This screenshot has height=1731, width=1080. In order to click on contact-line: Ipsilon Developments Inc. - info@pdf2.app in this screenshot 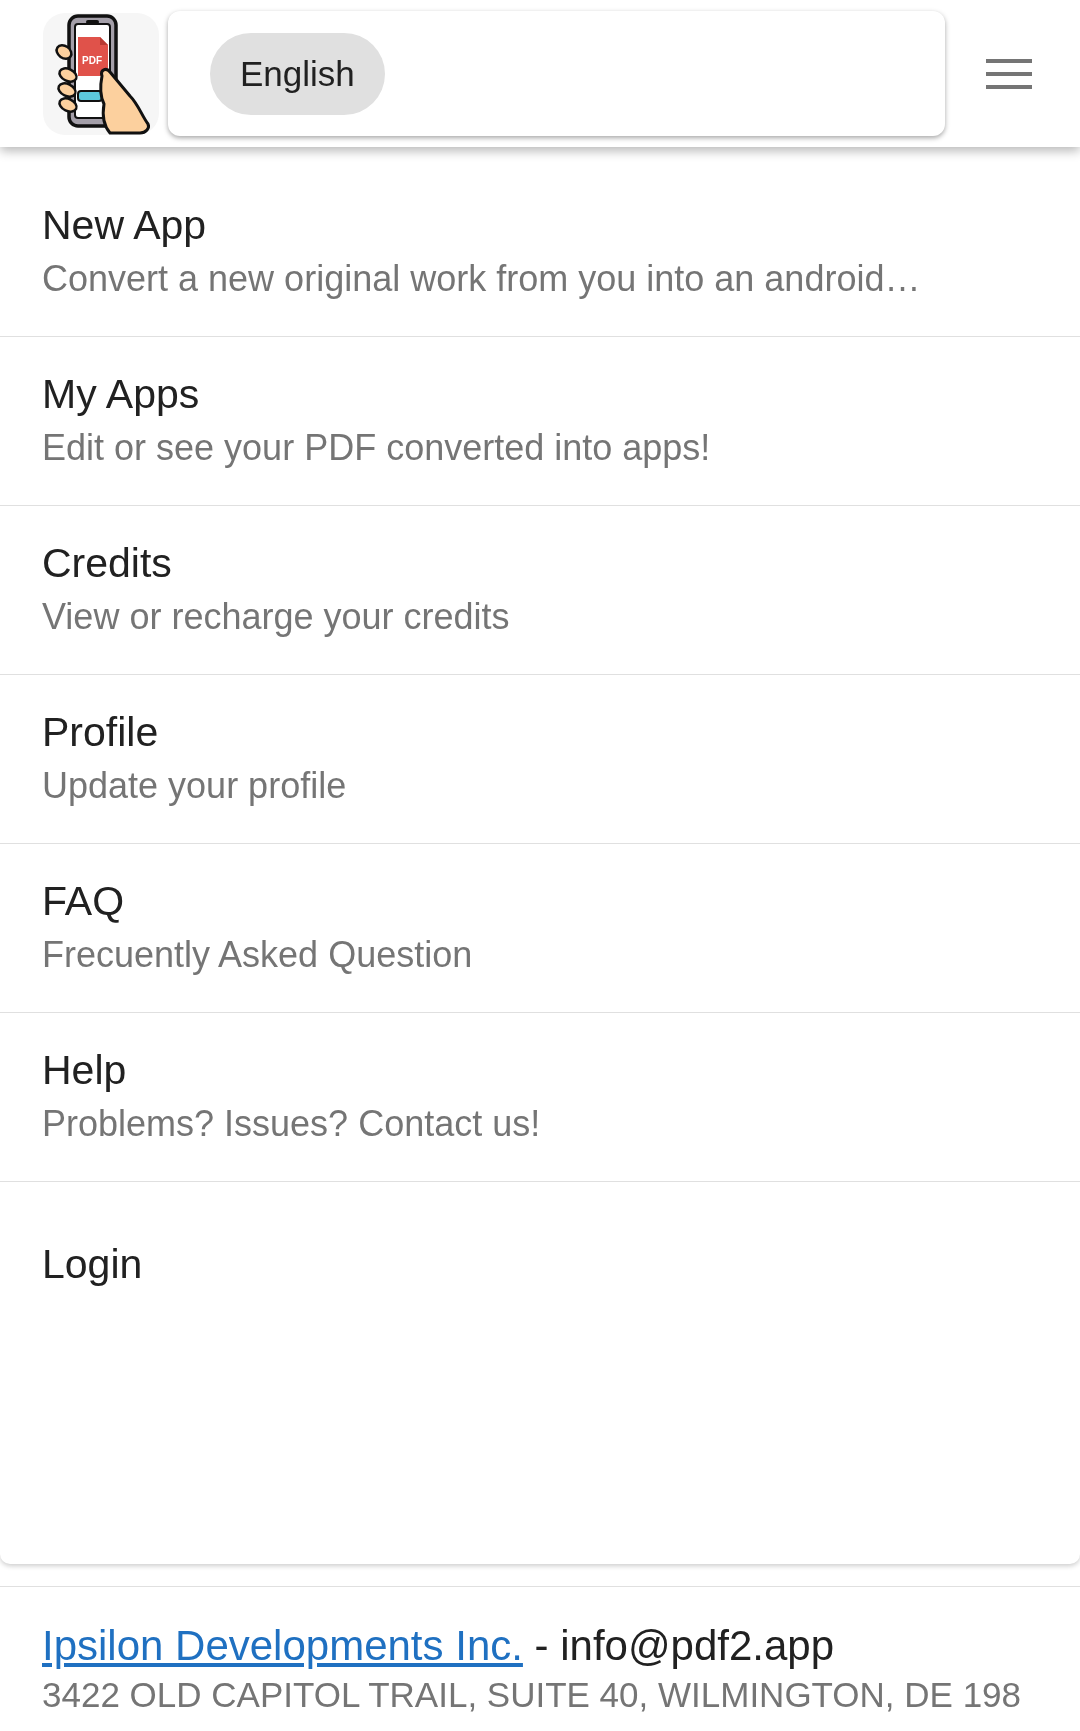, I will do `click(439, 1646)`.